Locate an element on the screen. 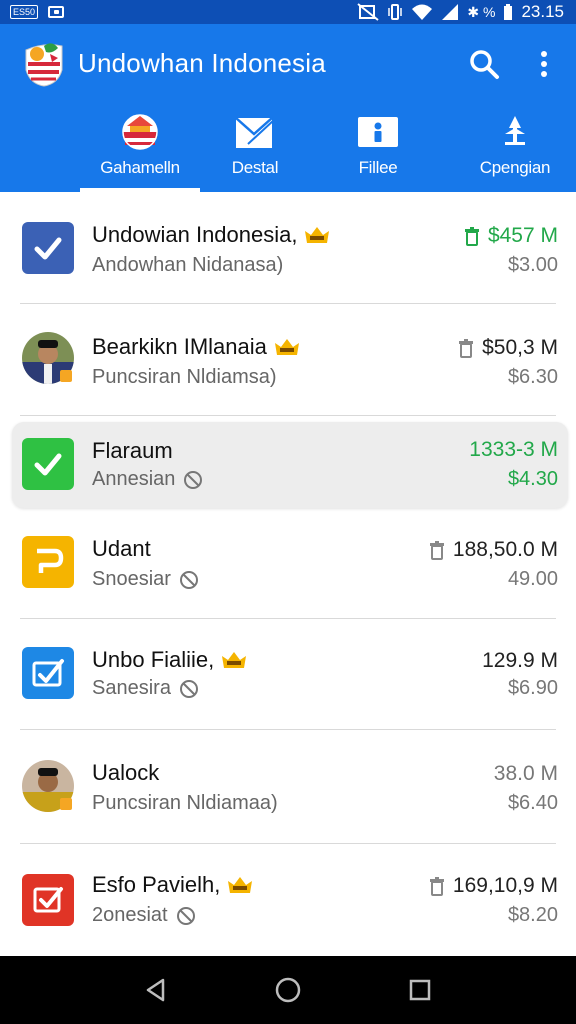 This screenshot has height=1024, width=576. item-name: Flaraum is located at coordinates (132, 450).